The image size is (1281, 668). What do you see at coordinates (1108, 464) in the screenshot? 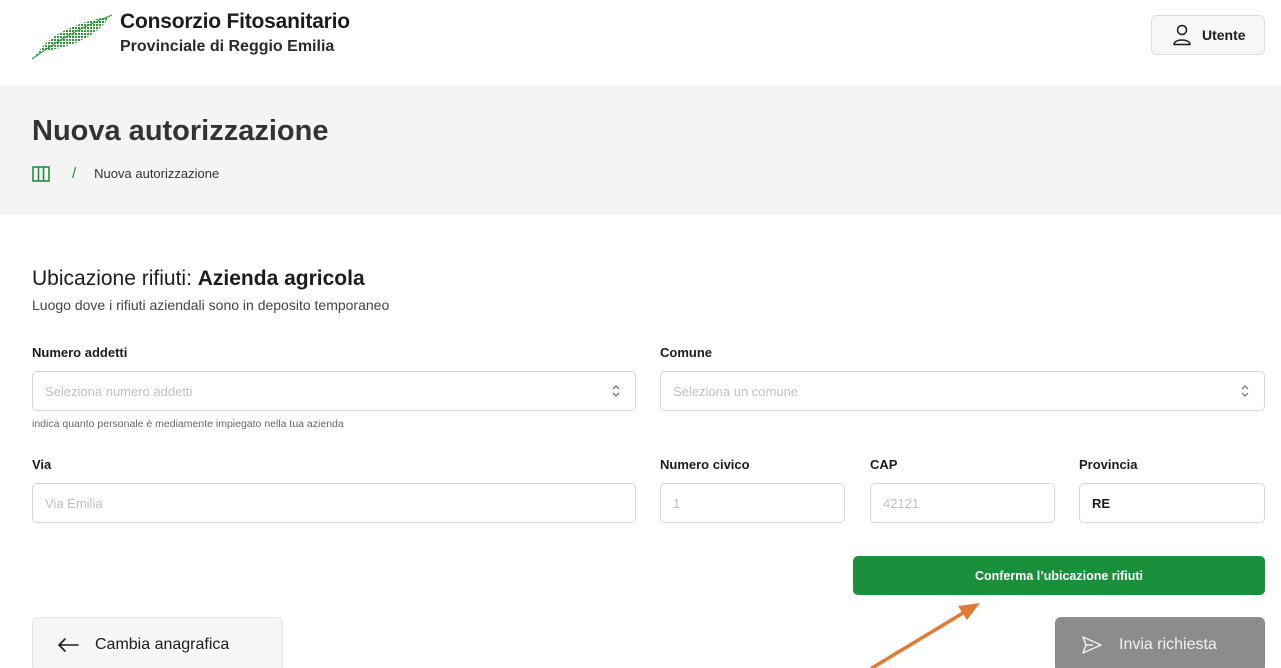
I see `provincia-label: Provincia` at bounding box center [1108, 464].